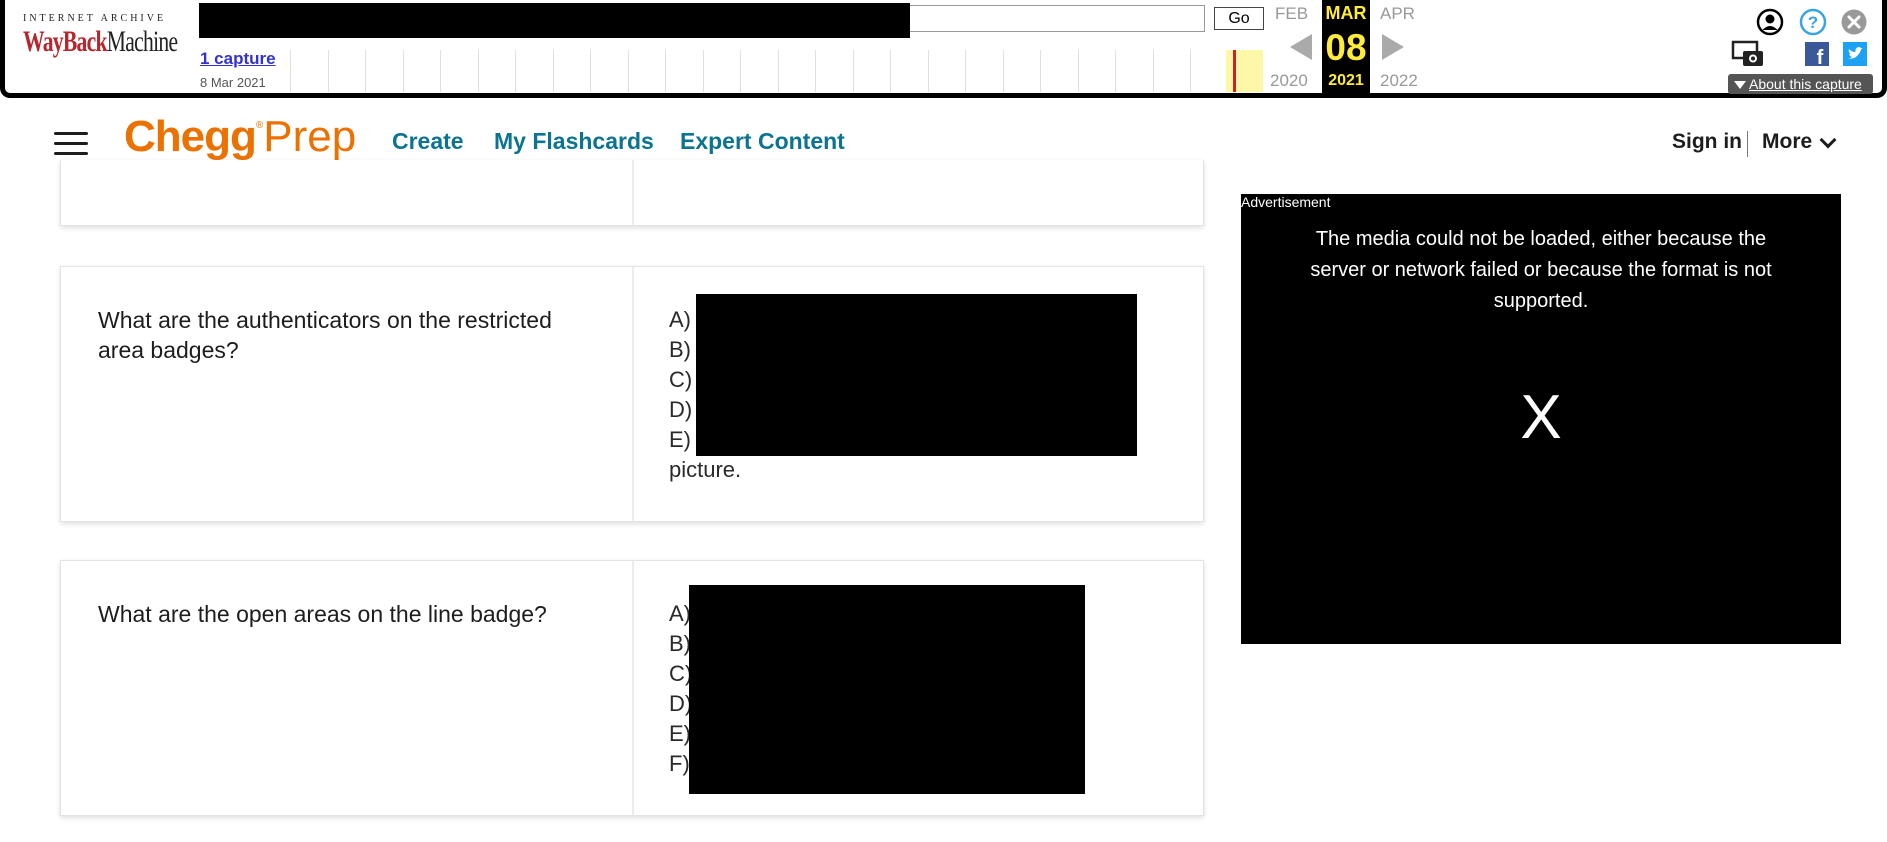 The height and width of the screenshot is (842, 1887). Describe the element at coordinates (95, 18) in the screenshot. I see `internet-archive-label: INTERNET ARCHIVE` at that location.